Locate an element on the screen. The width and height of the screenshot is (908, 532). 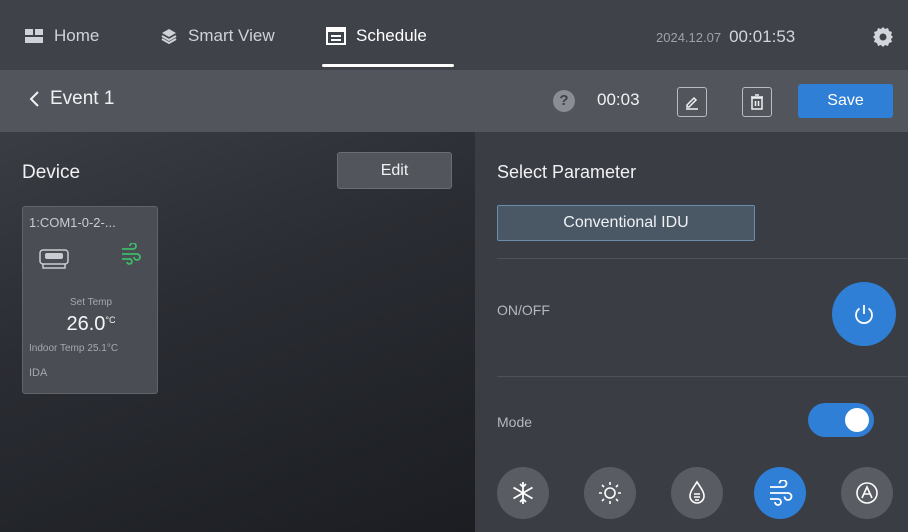
nav-schedule: Schedule is located at coordinates (376, 36).